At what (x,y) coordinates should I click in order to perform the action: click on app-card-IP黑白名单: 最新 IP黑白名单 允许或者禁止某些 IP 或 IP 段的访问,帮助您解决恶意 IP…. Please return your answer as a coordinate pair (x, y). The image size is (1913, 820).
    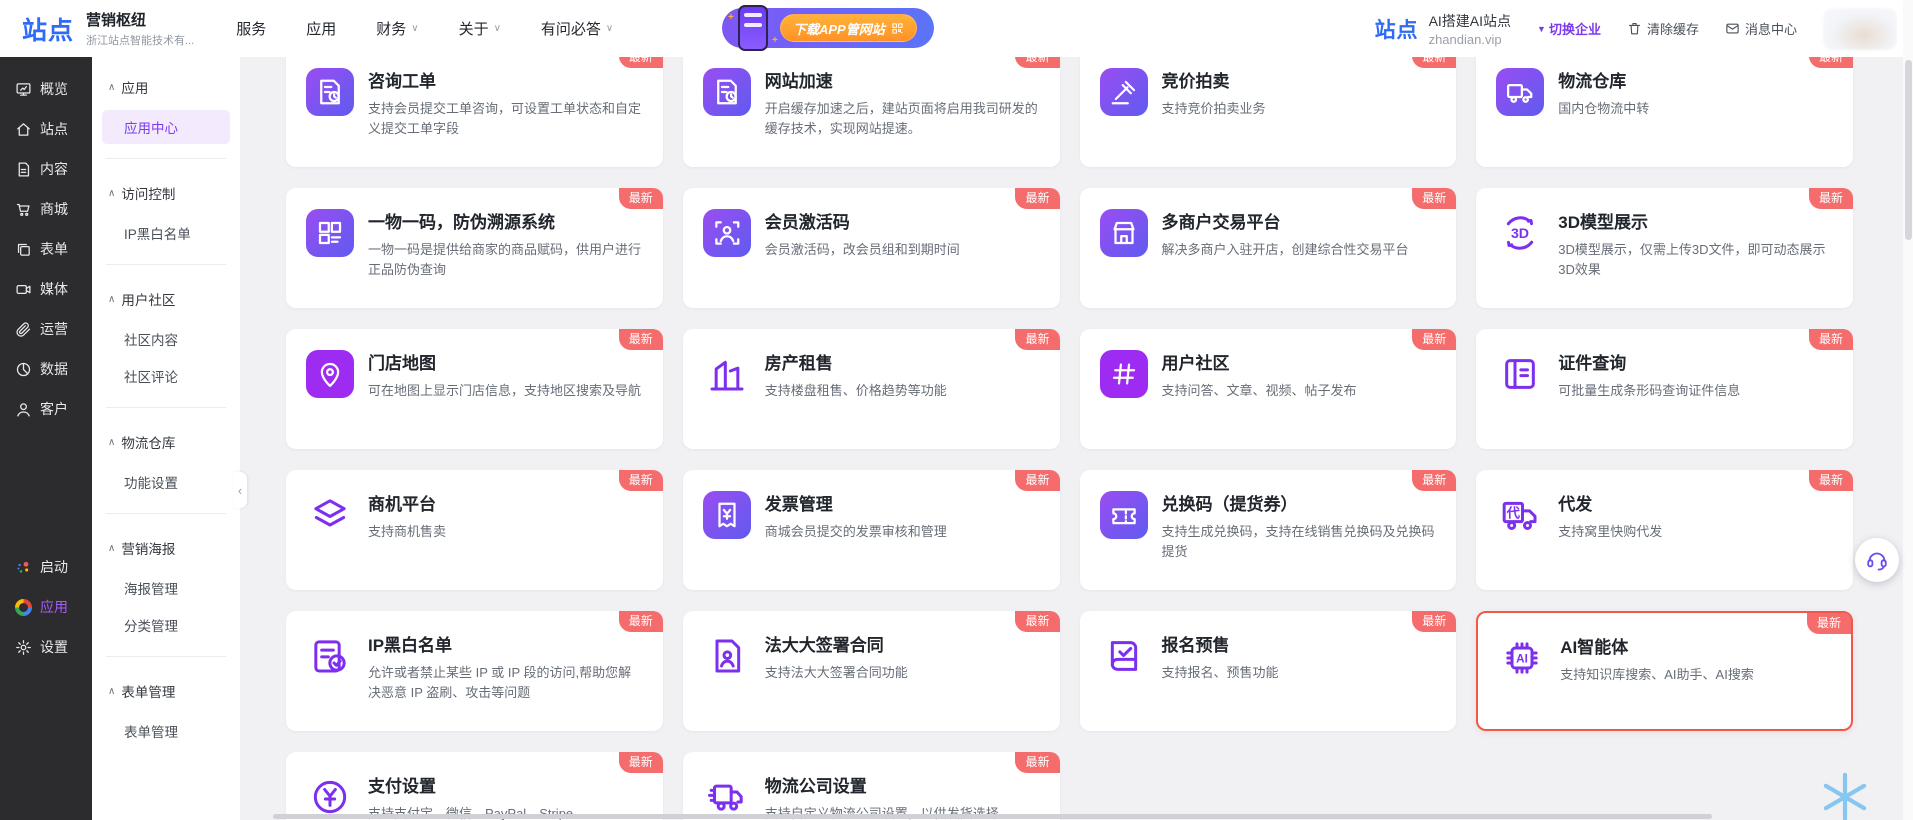
    Looking at the image, I should click on (474, 671).